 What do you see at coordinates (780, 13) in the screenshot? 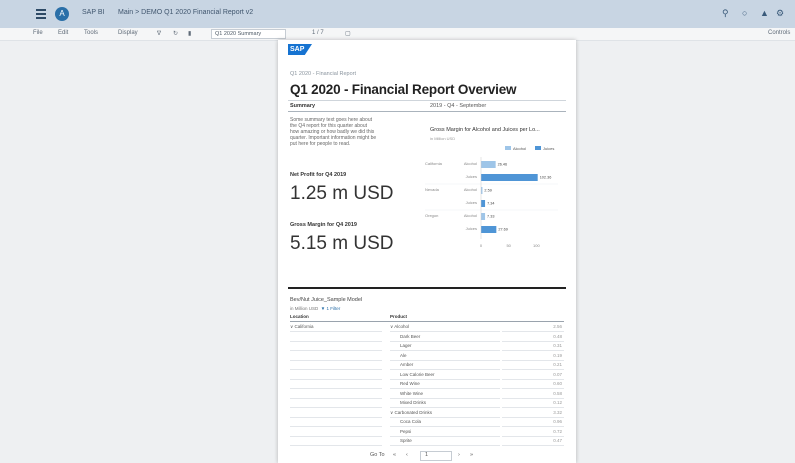
I see `settings-icon: ⚙` at bounding box center [780, 13].